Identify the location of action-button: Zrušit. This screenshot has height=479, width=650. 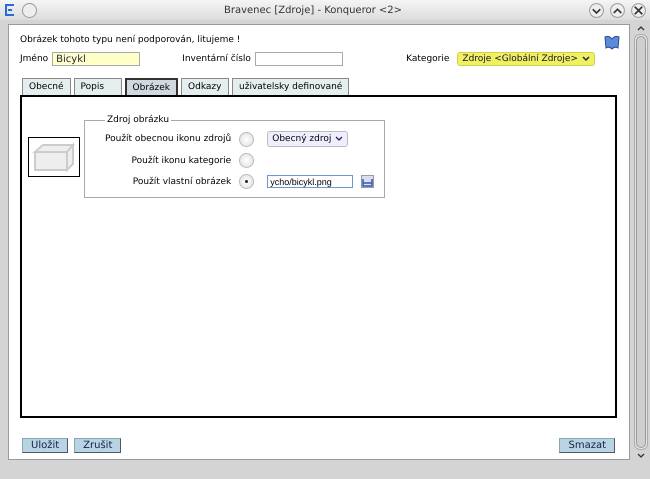
(98, 445).